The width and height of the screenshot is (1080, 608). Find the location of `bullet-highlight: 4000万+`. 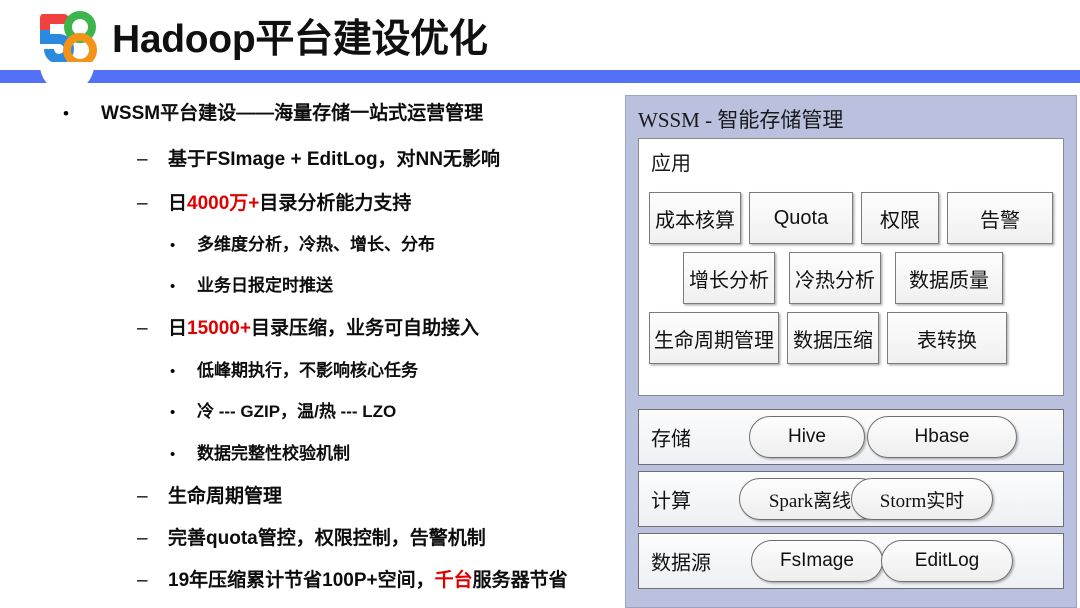

bullet-highlight: 4000万+ is located at coordinates (223, 203).